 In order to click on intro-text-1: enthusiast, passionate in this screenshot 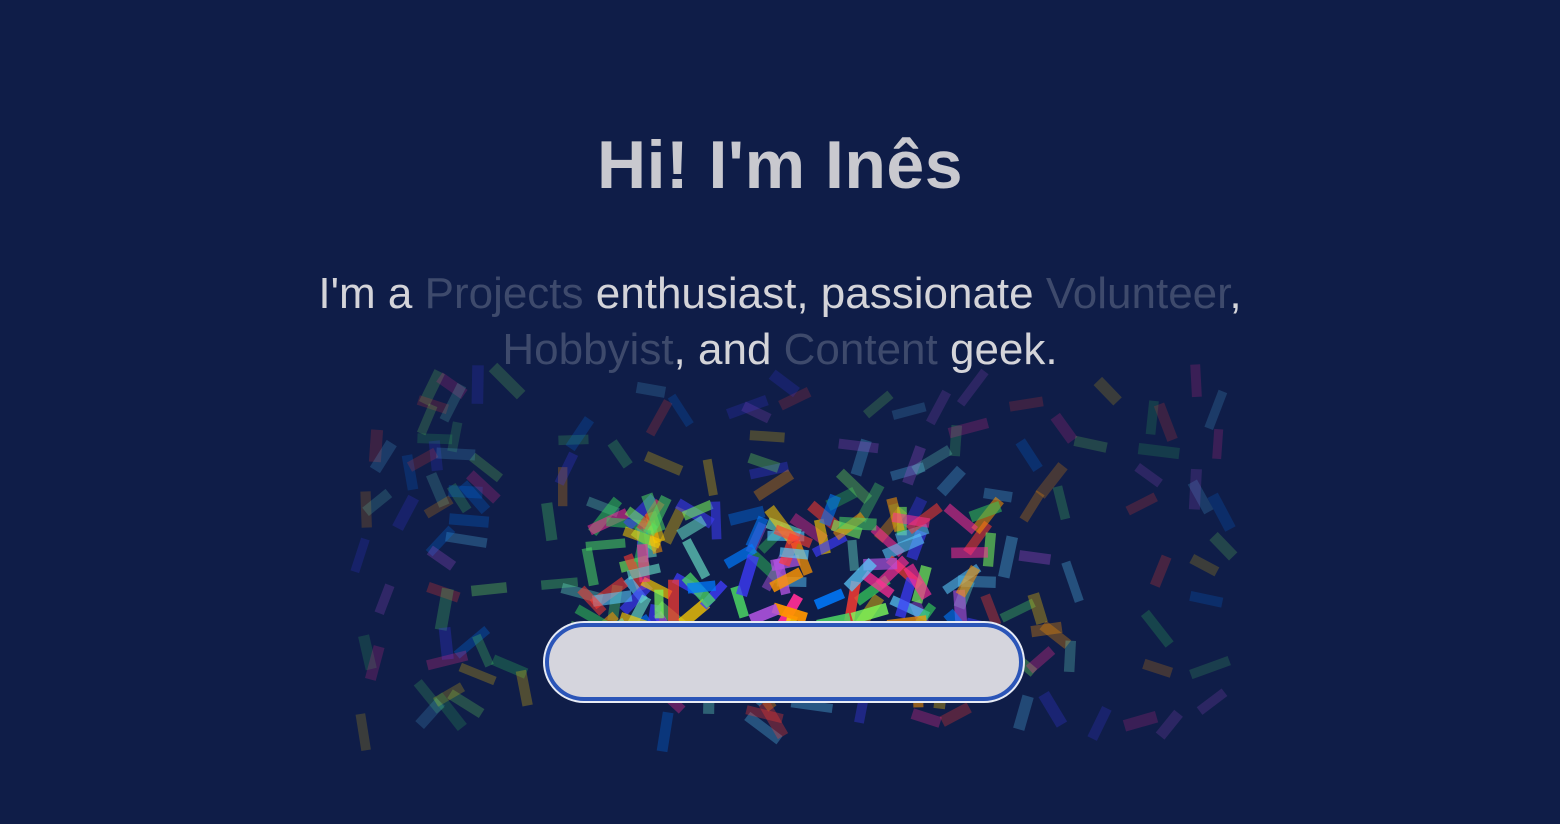, I will do `click(814, 293)`.